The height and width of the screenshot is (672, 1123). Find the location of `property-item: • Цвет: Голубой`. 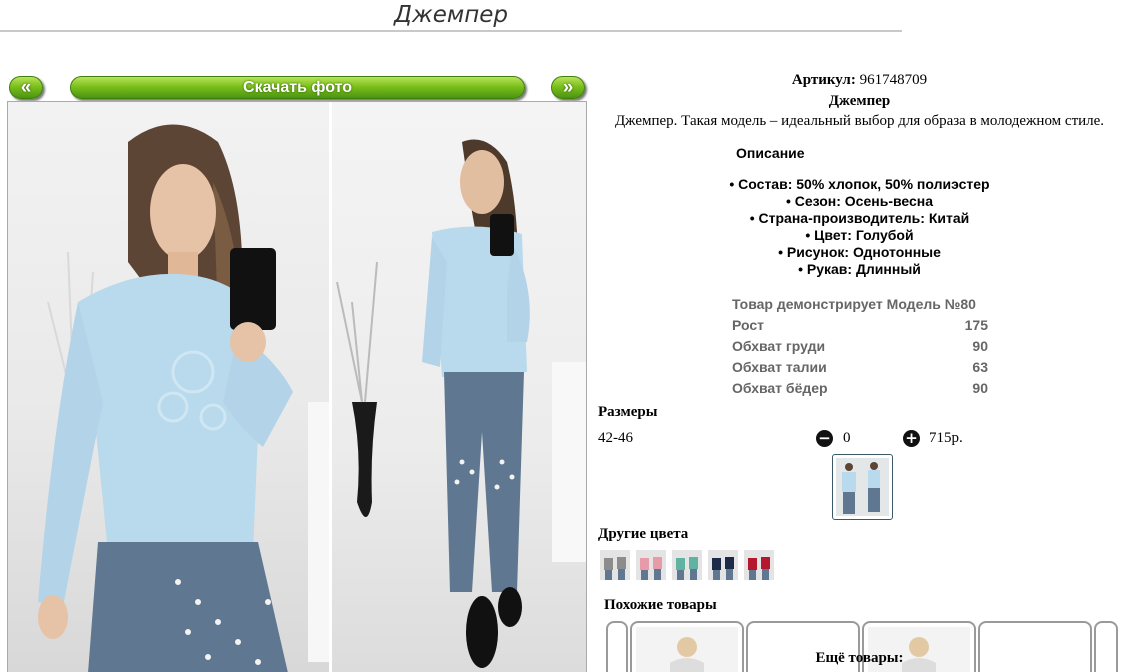

property-item: • Цвет: Голубой is located at coordinates (859, 235).